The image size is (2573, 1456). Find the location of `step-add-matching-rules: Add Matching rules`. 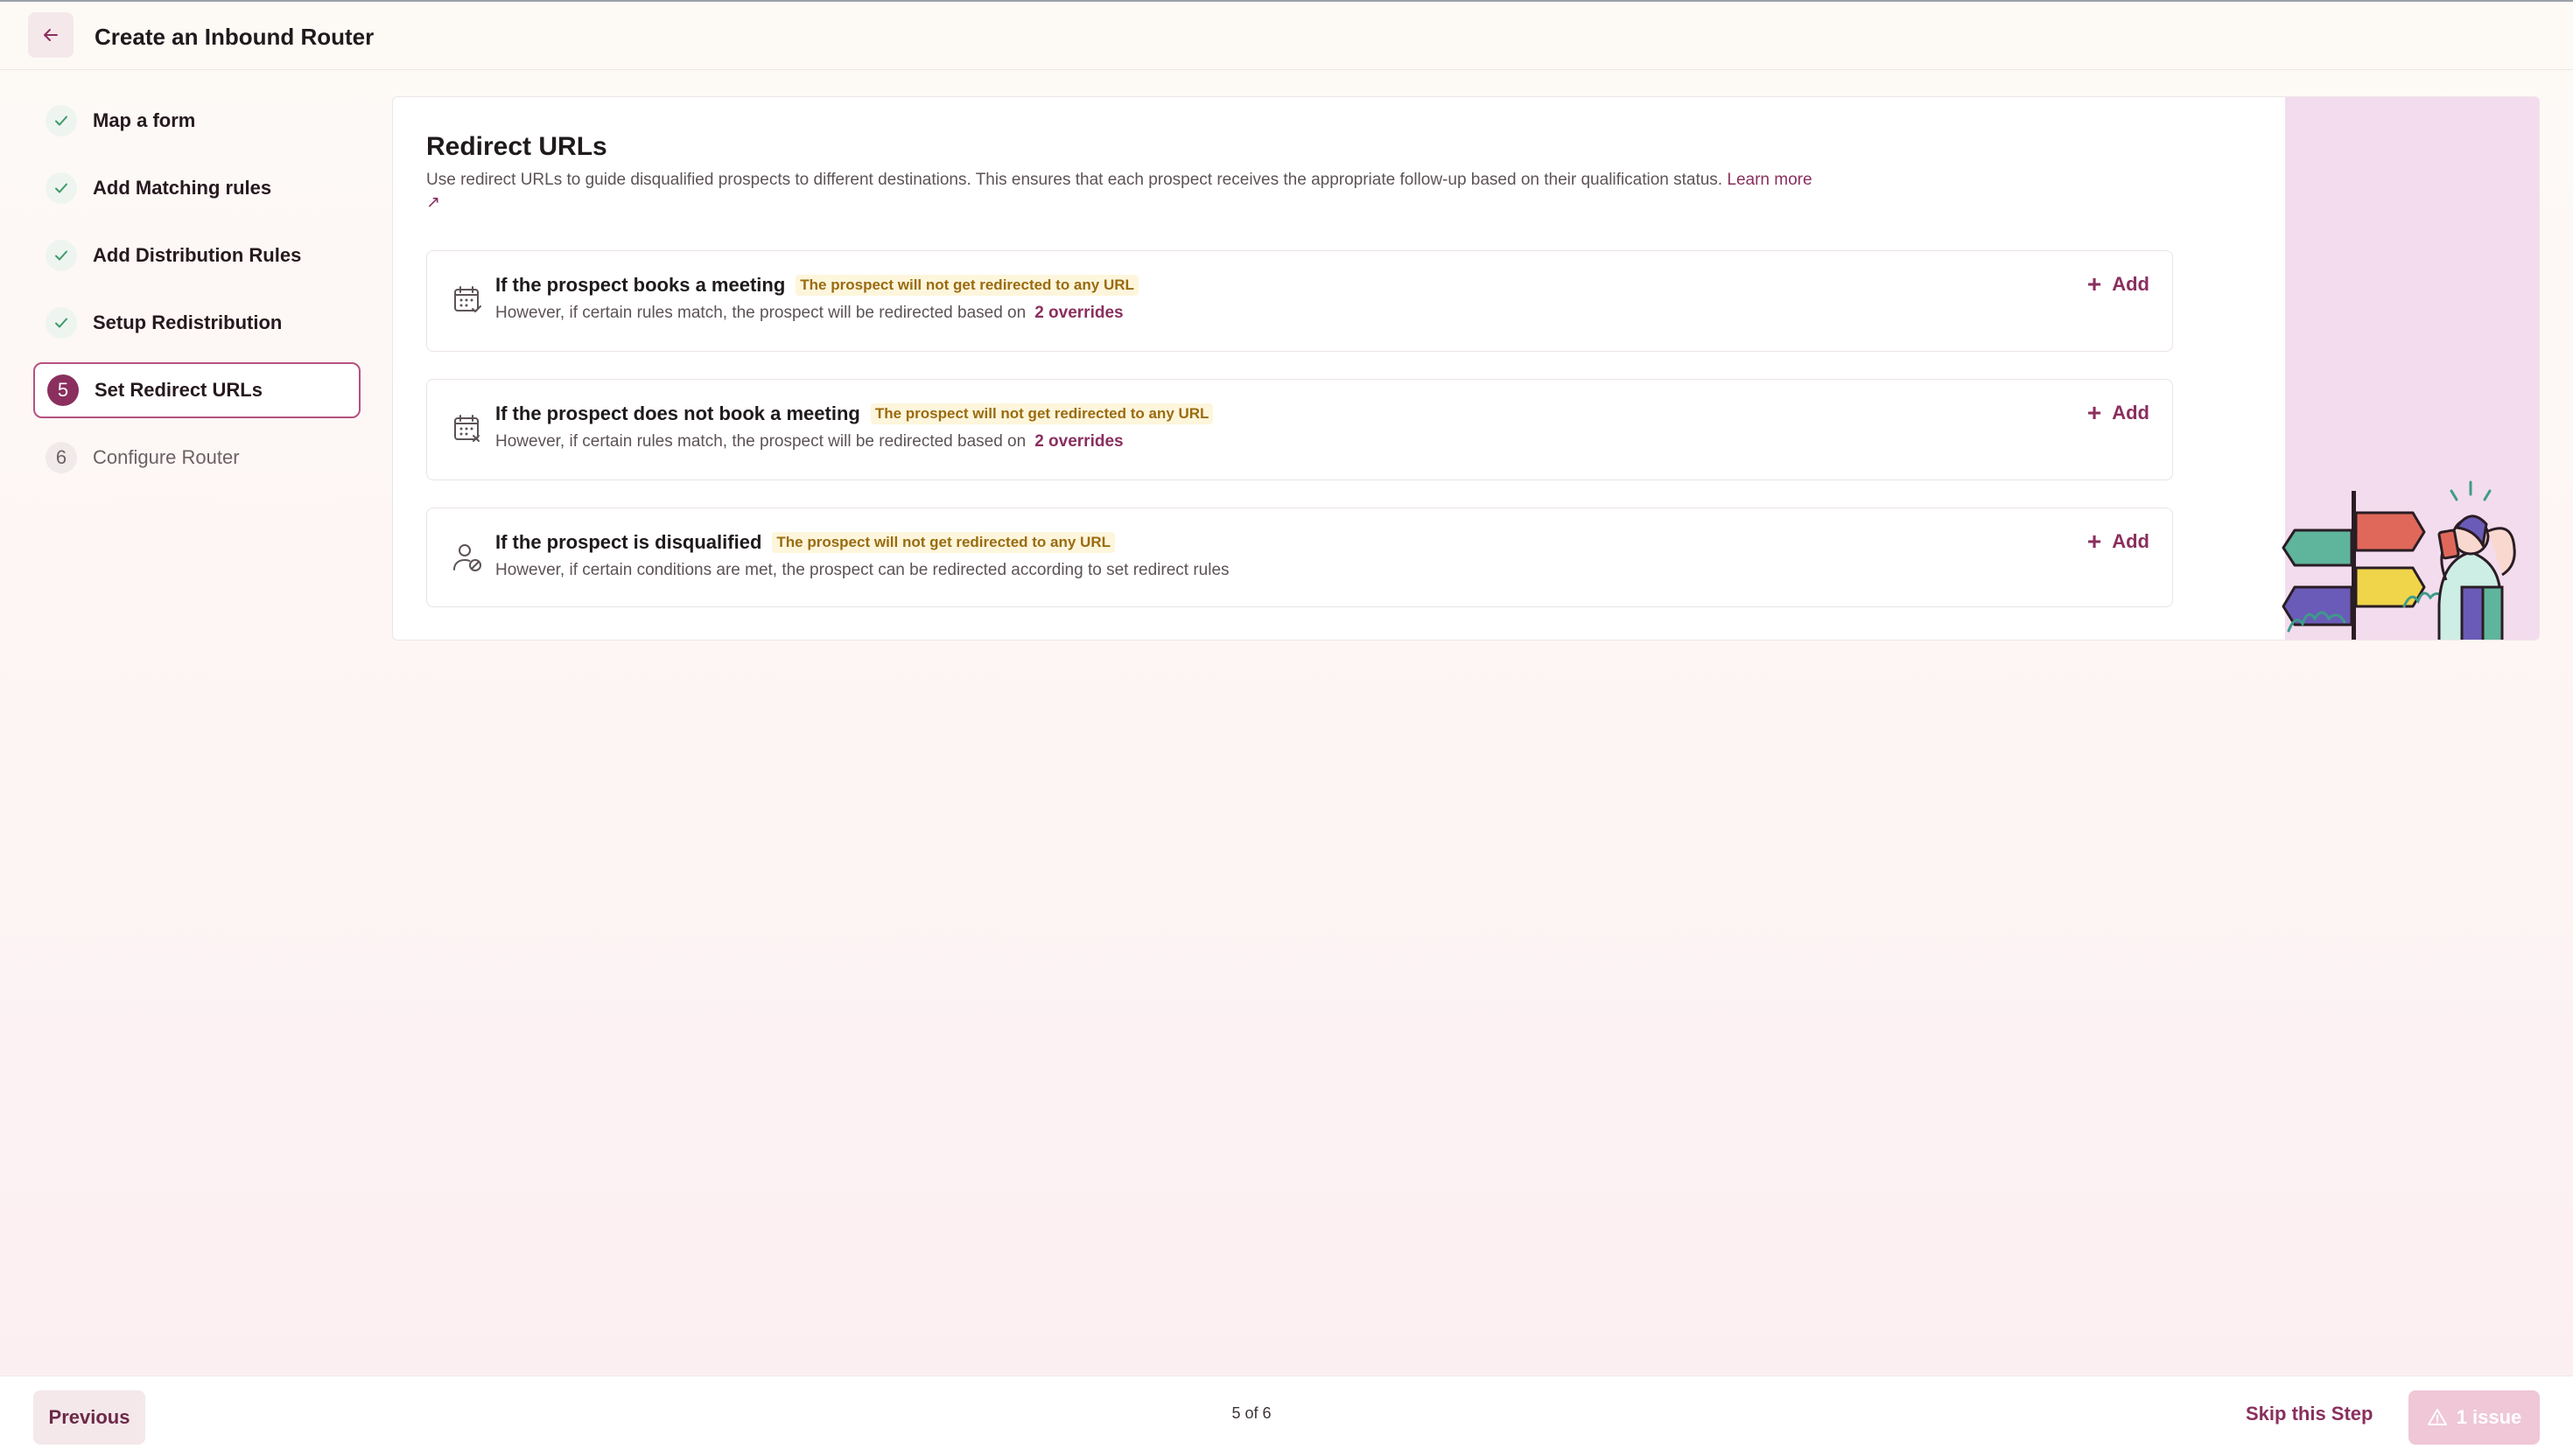

step-add-matching-rules: Add Matching rules is located at coordinates (197, 188).